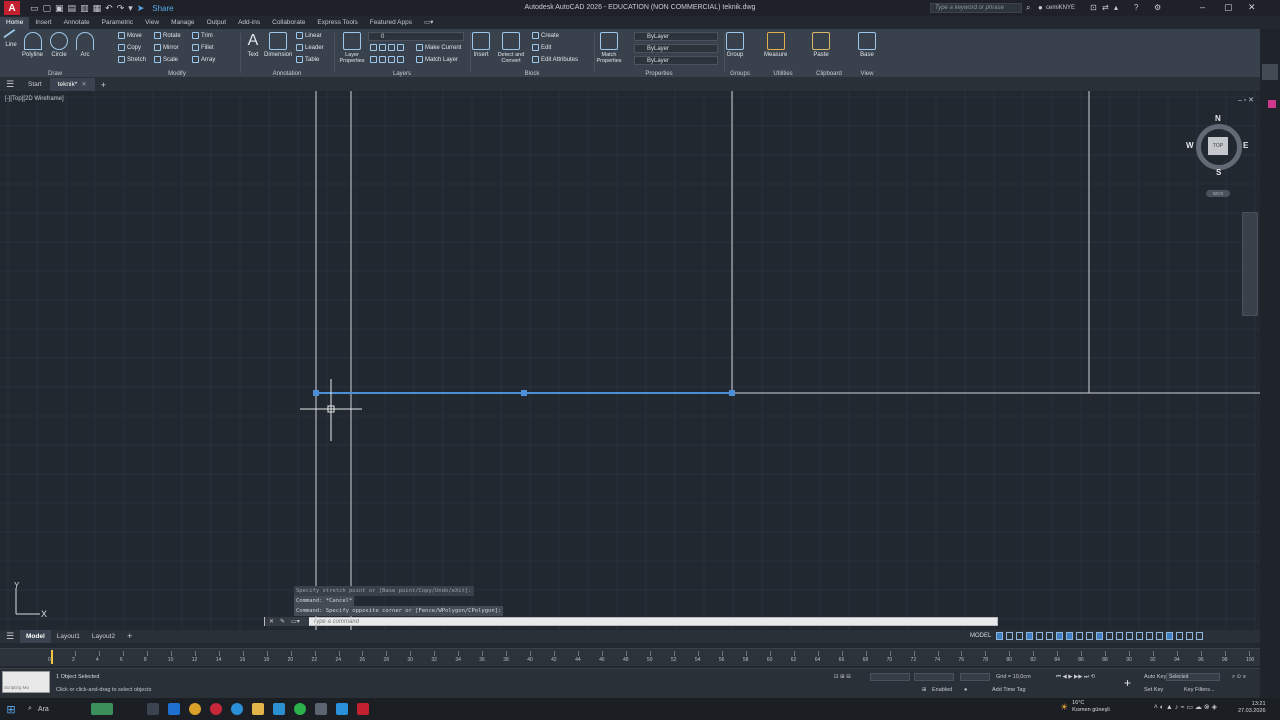  What do you see at coordinates (1199, 636) in the screenshot?
I see `customization-icon` at bounding box center [1199, 636].